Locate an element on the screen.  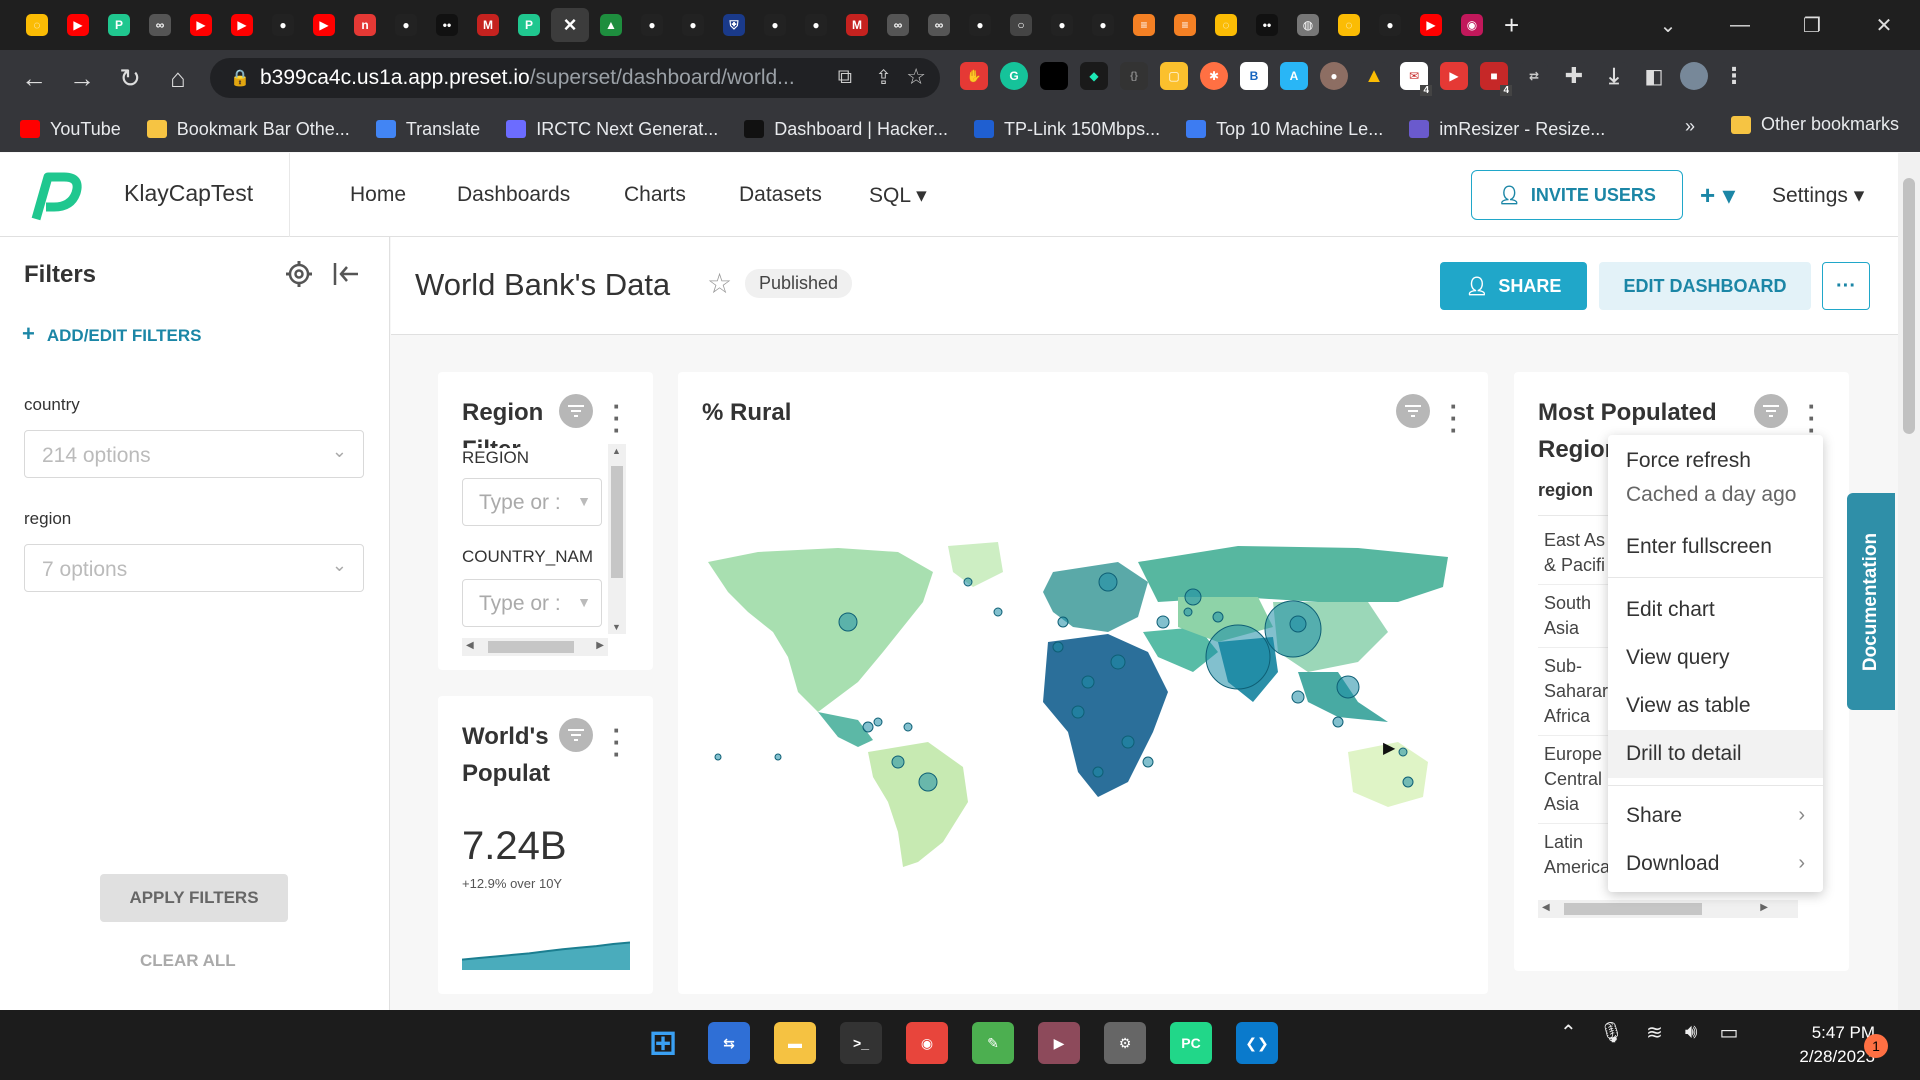
puzzle-icon: ✚ is located at coordinates (1574, 76).